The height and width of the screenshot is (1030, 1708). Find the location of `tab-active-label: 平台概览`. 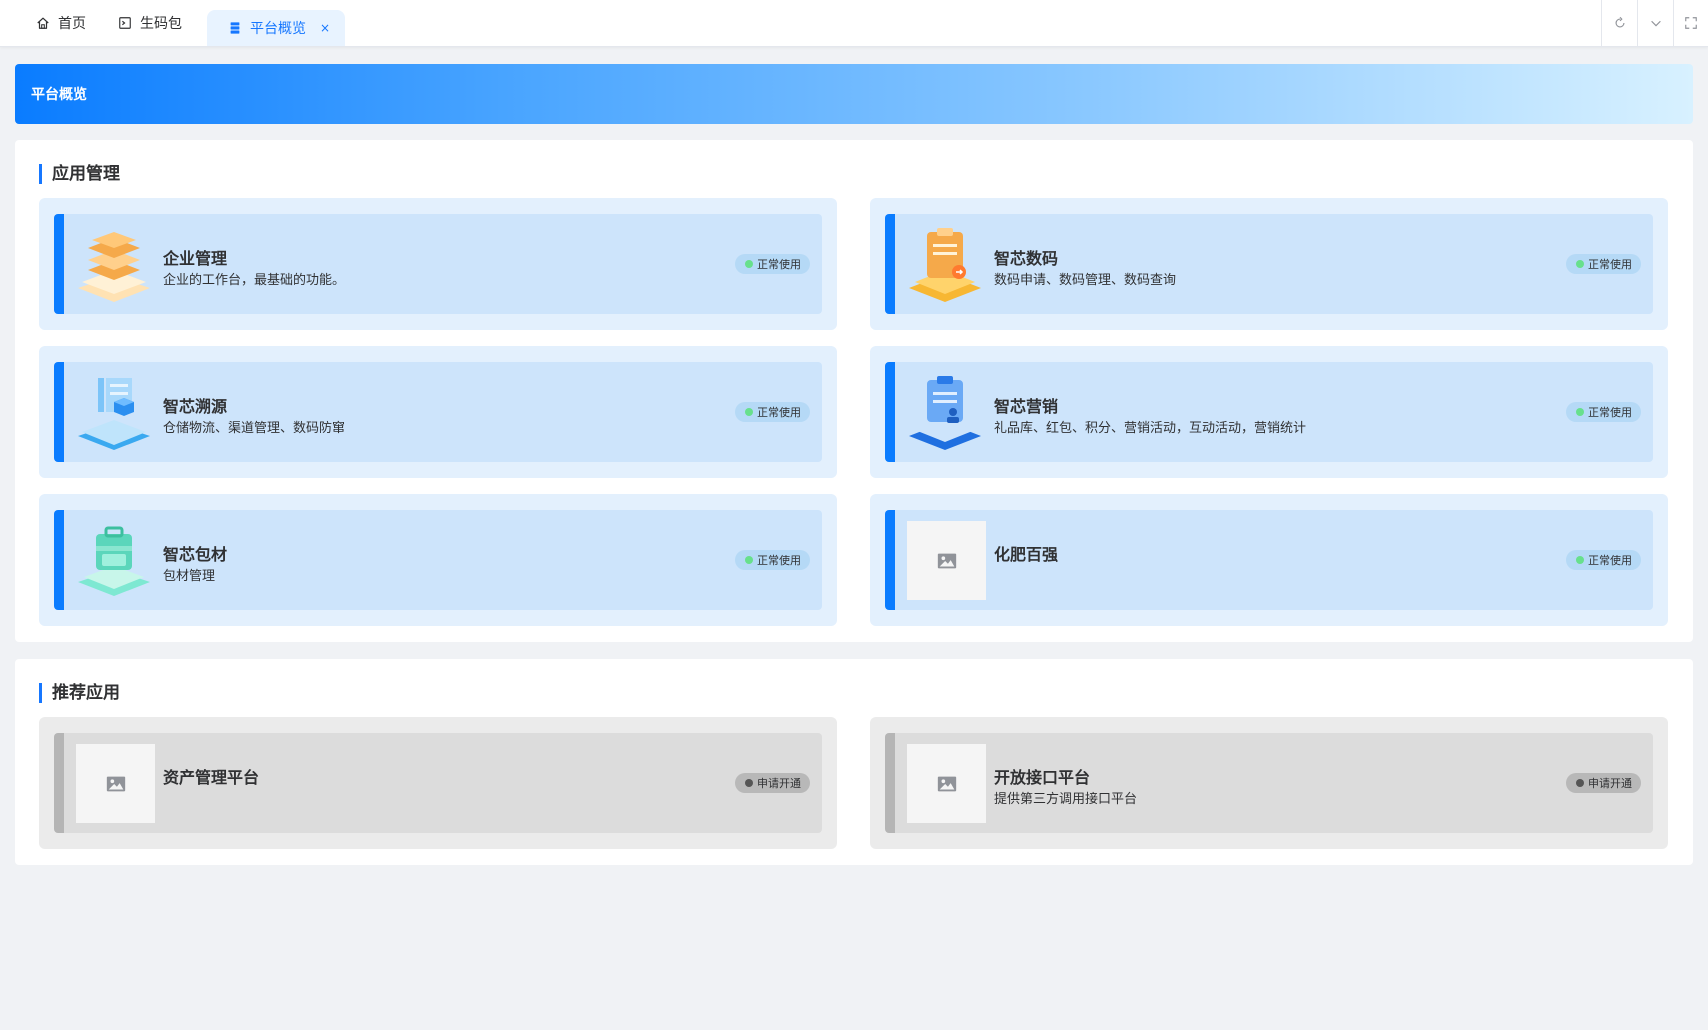

tab-active-label: 平台概览 is located at coordinates (278, 29).